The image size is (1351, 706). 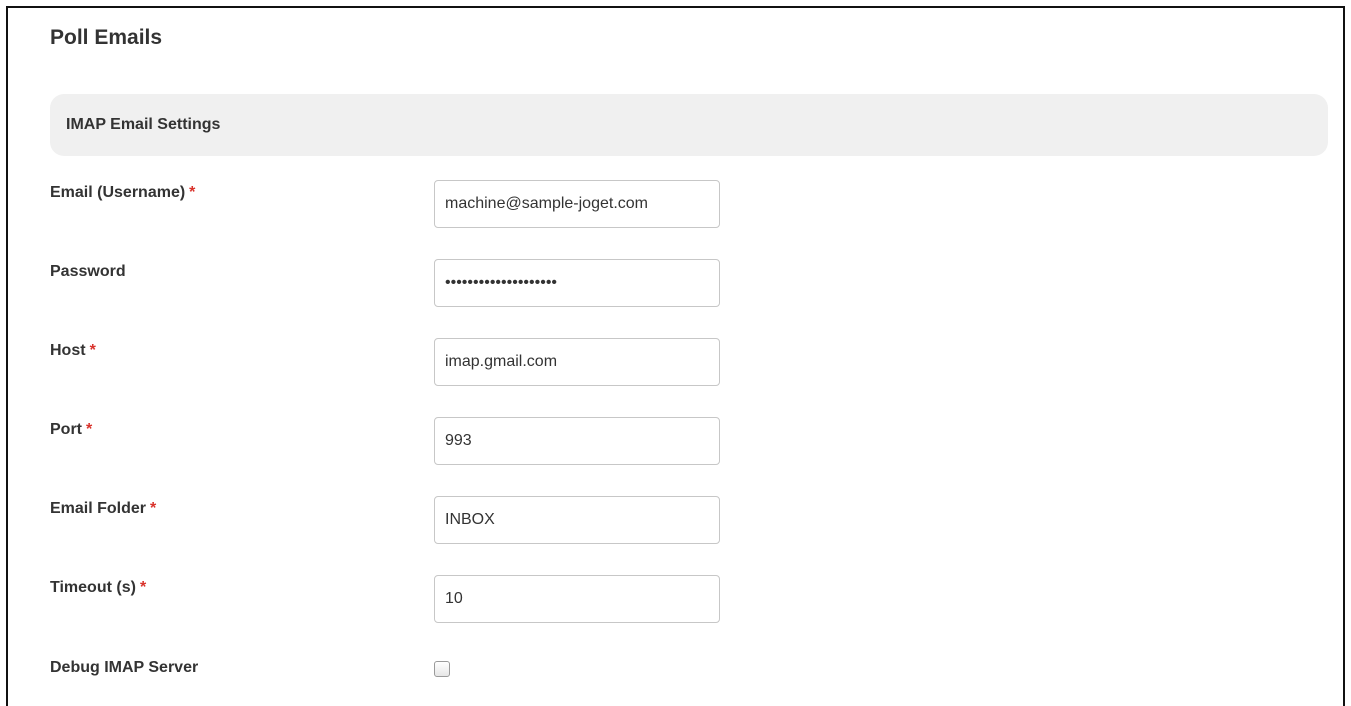 I want to click on debug-imap-checkbox, so click(x=442, y=669).